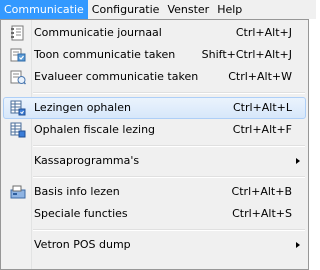 Image resolution: width=320 pixels, height=270 pixels. I want to click on menu-item-kassaprogrammas: Kassaprogramma's, so click(154, 161).